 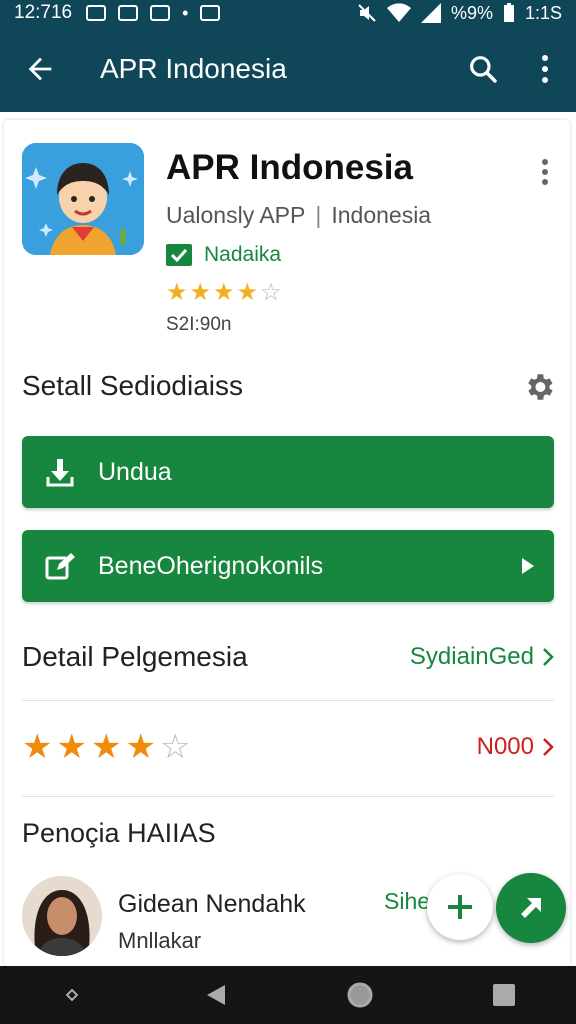 I want to click on verified-badge: Nadaika, so click(x=223, y=255).